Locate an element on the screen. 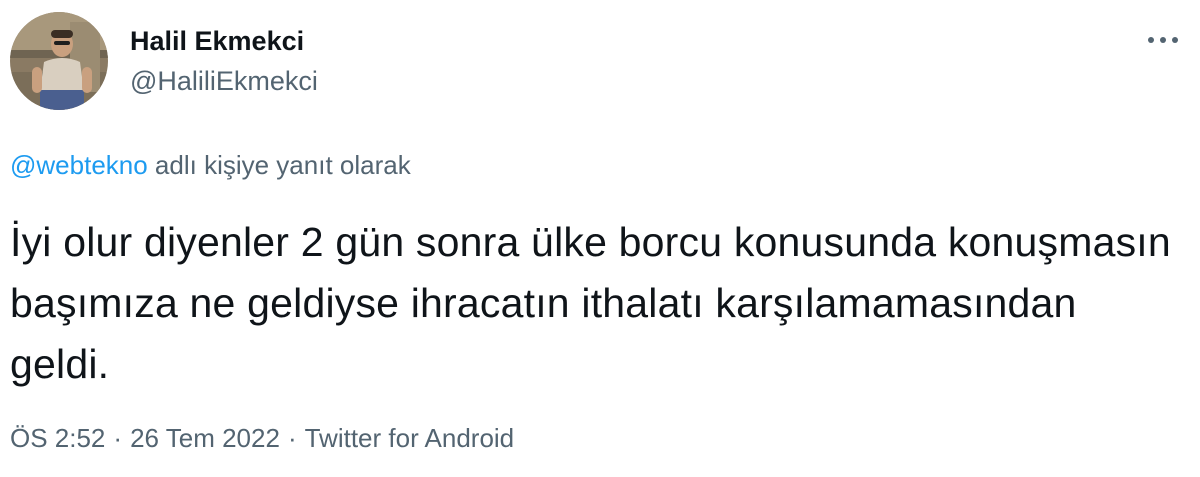 This screenshot has width=1200, height=477. tweet-source: Twitter for Android is located at coordinates (410, 438).